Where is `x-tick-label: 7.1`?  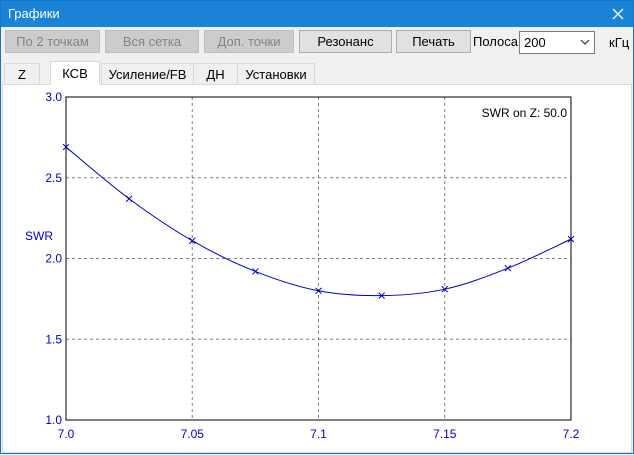 x-tick-label: 7.1 is located at coordinates (318, 434).